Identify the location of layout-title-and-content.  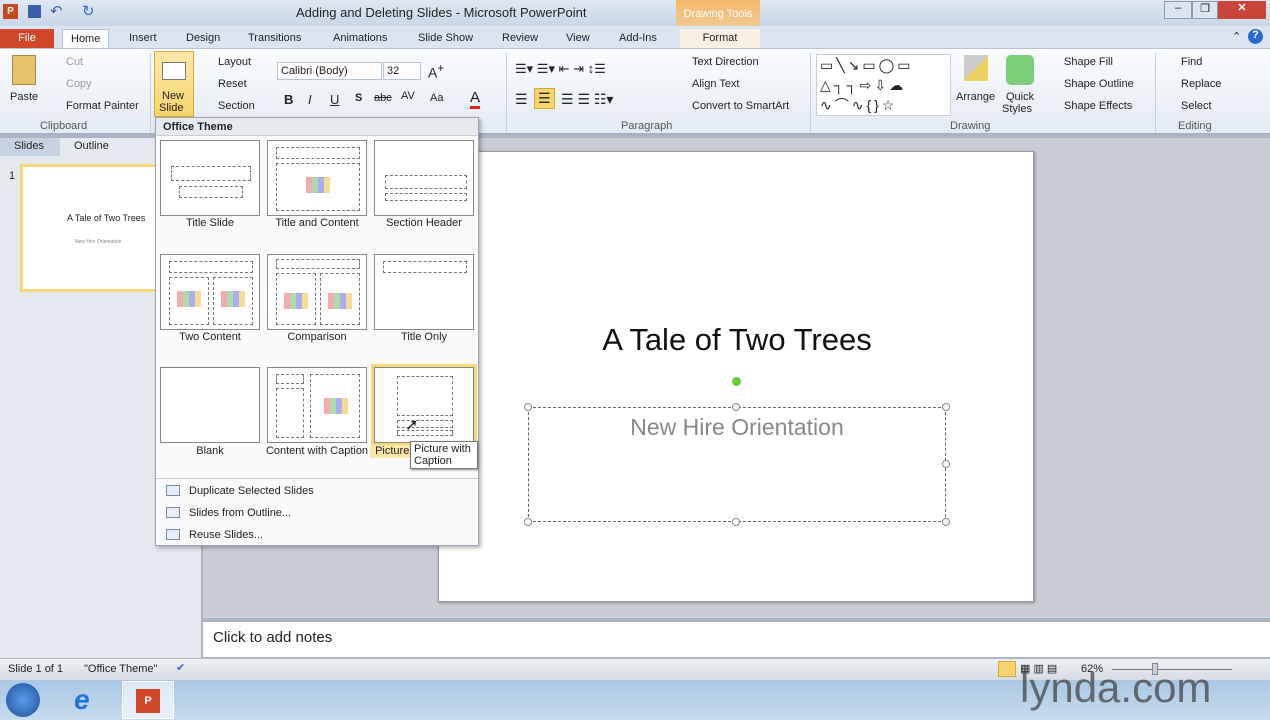
(317, 178).